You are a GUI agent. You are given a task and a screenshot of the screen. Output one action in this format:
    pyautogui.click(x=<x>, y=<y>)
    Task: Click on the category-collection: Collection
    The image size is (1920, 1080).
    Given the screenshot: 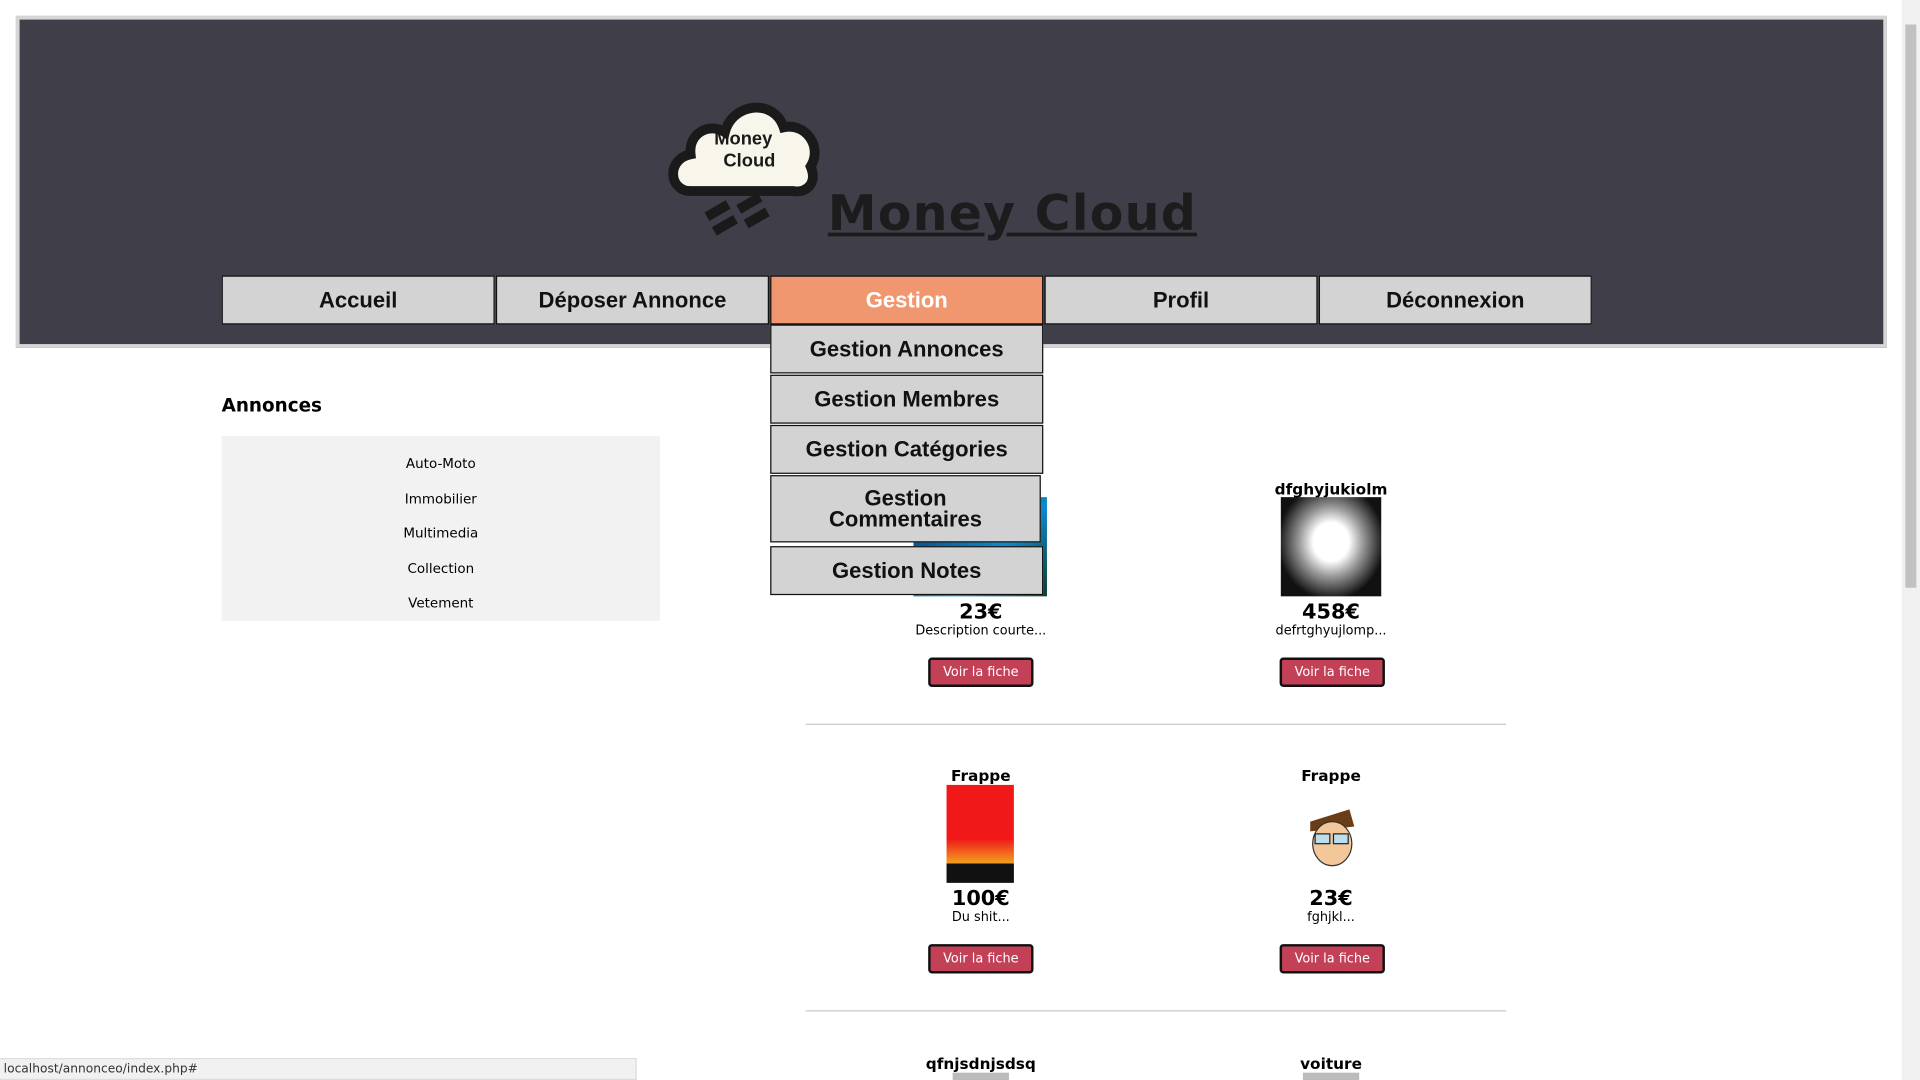 What is the action you would take?
    pyautogui.click(x=441, y=569)
    